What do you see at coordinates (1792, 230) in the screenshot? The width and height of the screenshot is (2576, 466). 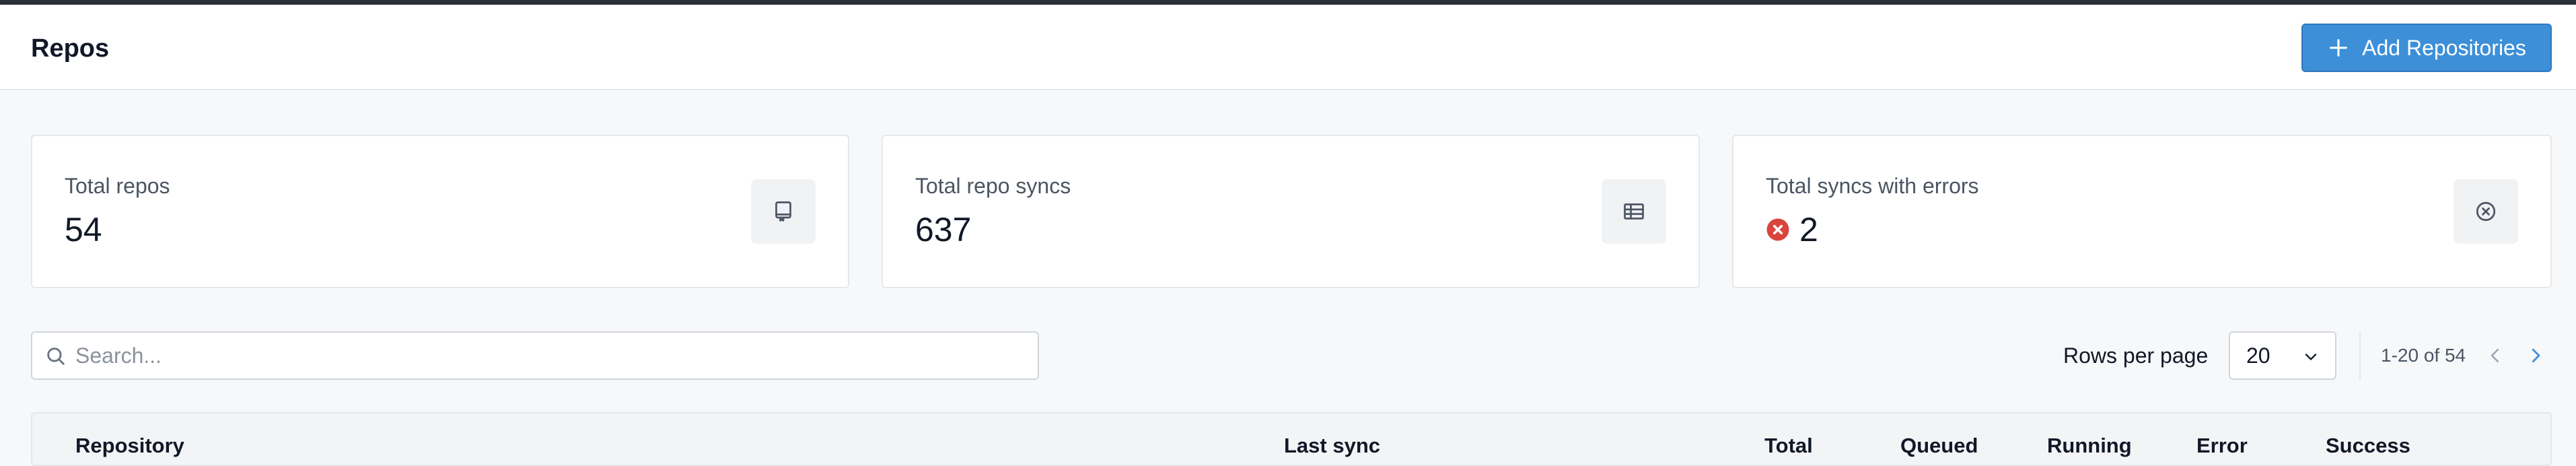 I see `stat-value: 2` at bounding box center [1792, 230].